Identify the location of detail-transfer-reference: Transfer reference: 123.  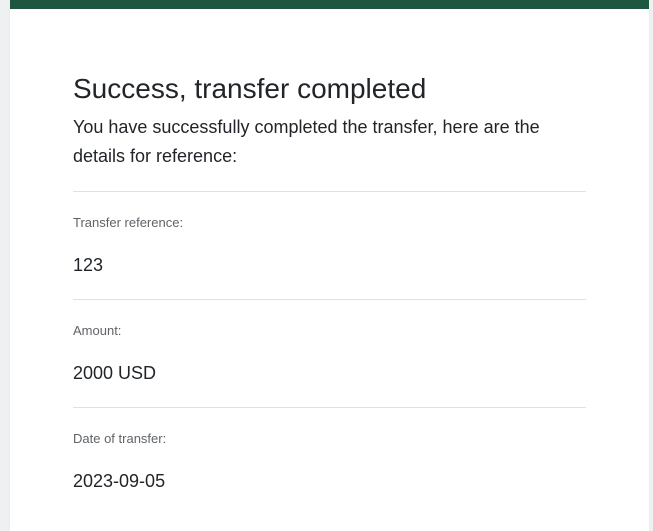
(329, 234).